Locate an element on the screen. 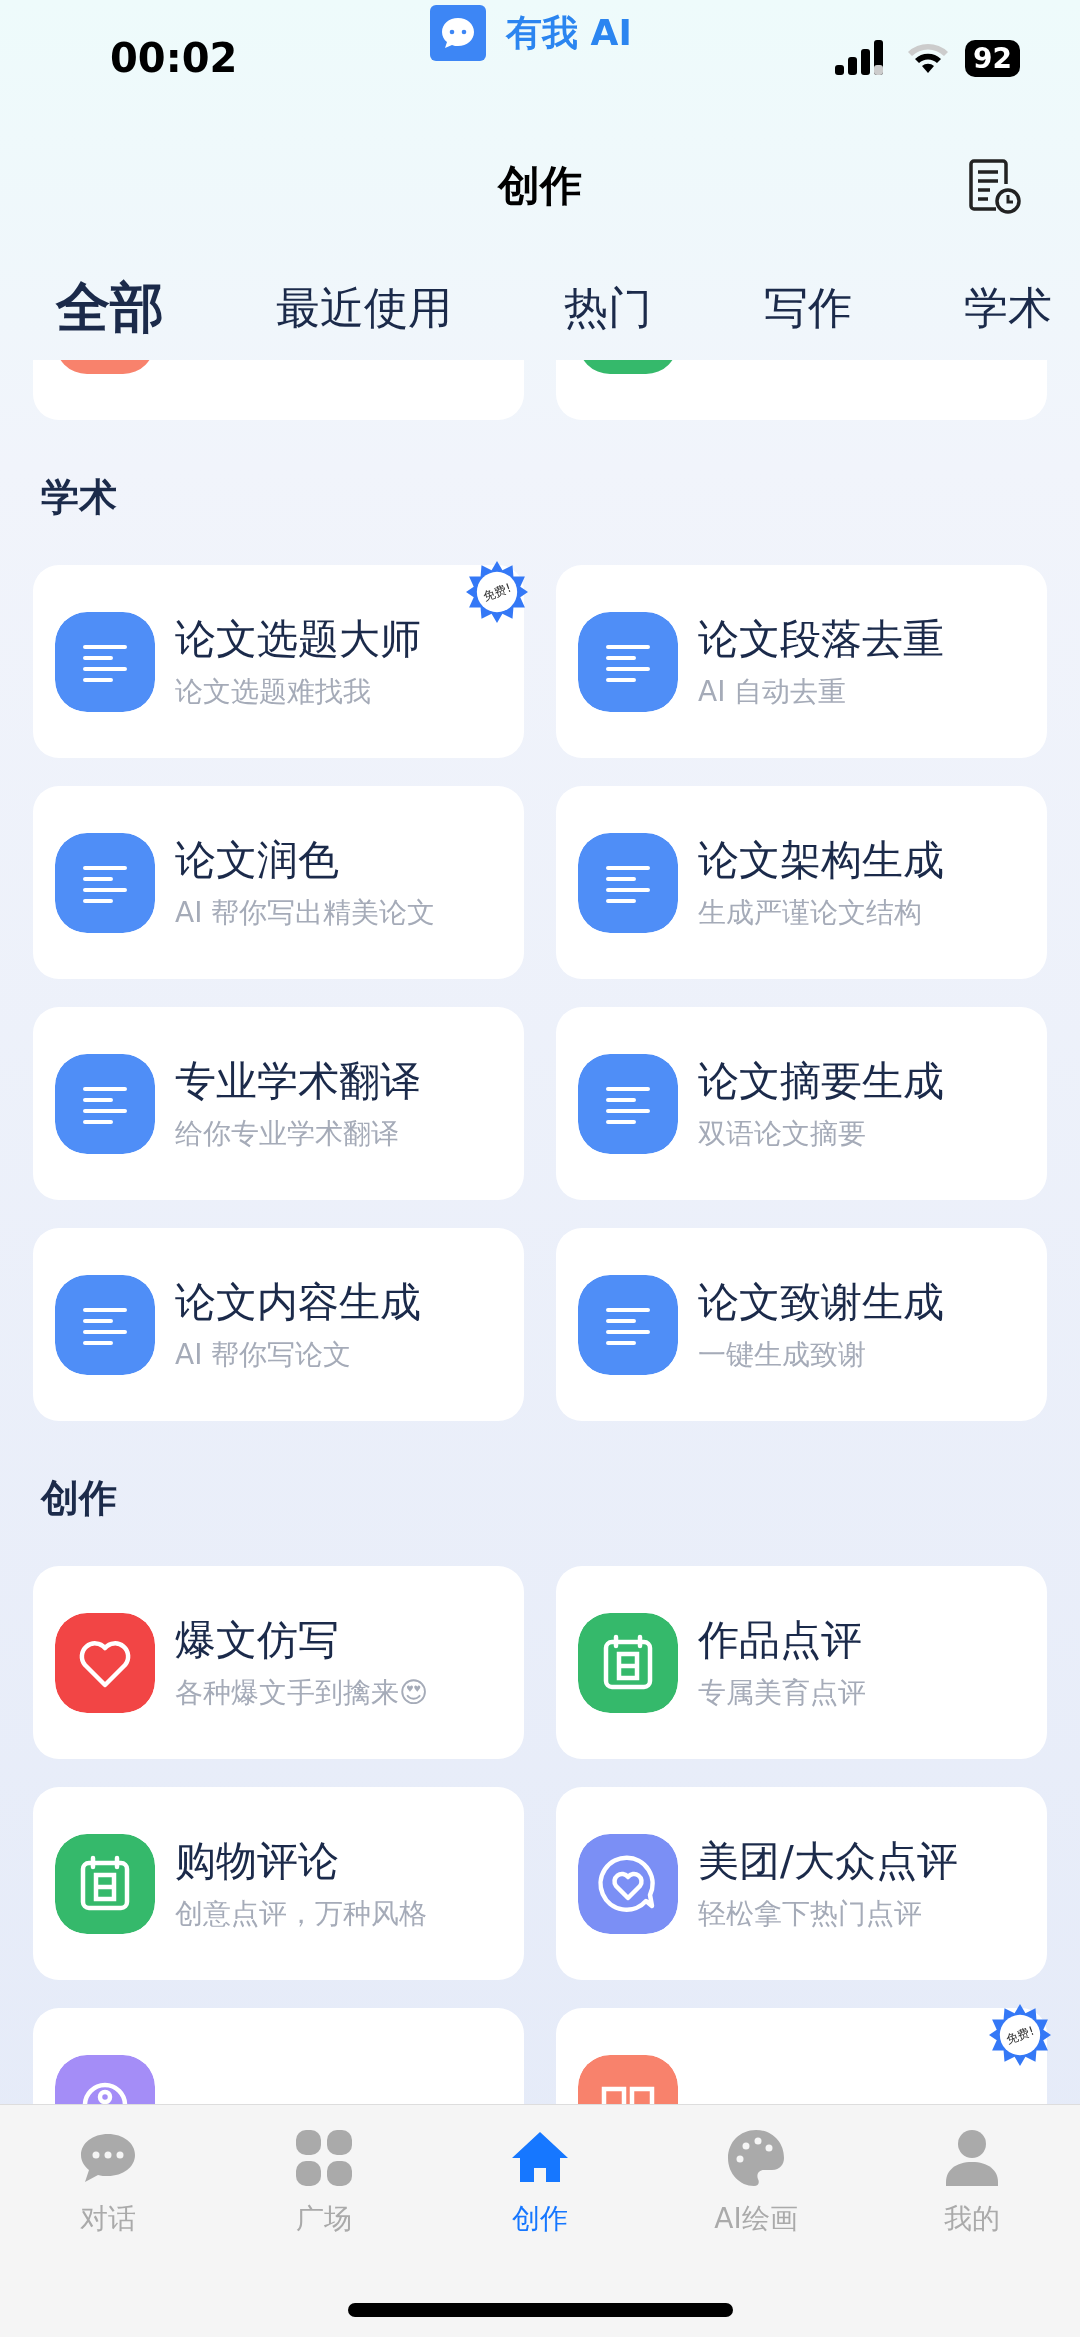 The image size is (1080, 2337). tool-card: 购物评论 创意点评，万种风格 is located at coordinates (278, 1883).